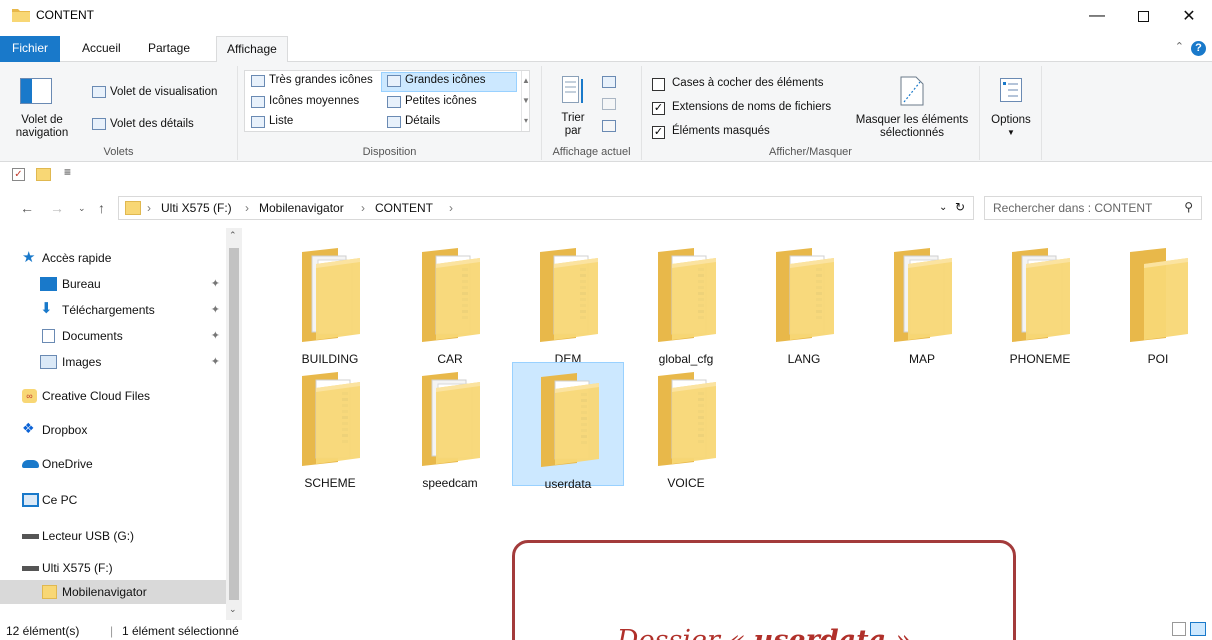 This screenshot has height=640, width=1212. What do you see at coordinates (606, 175) in the screenshot?
I see `quick-access-toolbar: ✓ ≡` at bounding box center [606, 175].